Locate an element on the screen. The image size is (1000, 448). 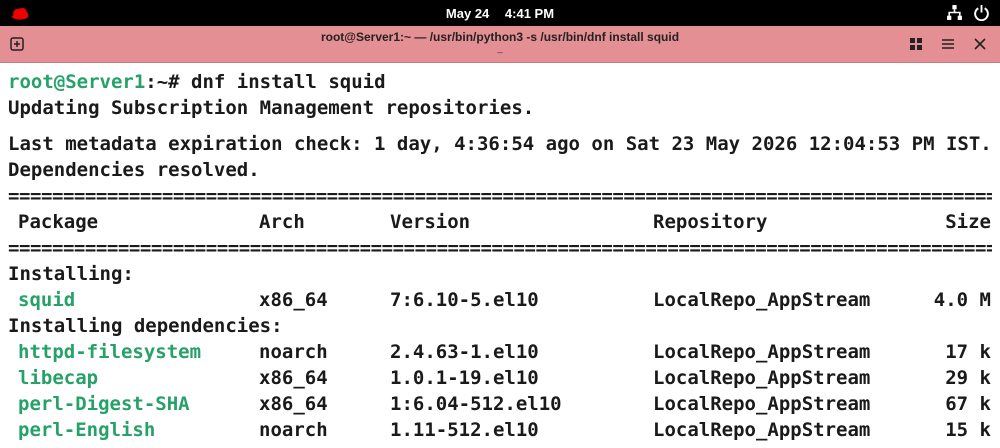
output-deps-resolved: Dependencies resolved. is located at coordinates (134, 170).